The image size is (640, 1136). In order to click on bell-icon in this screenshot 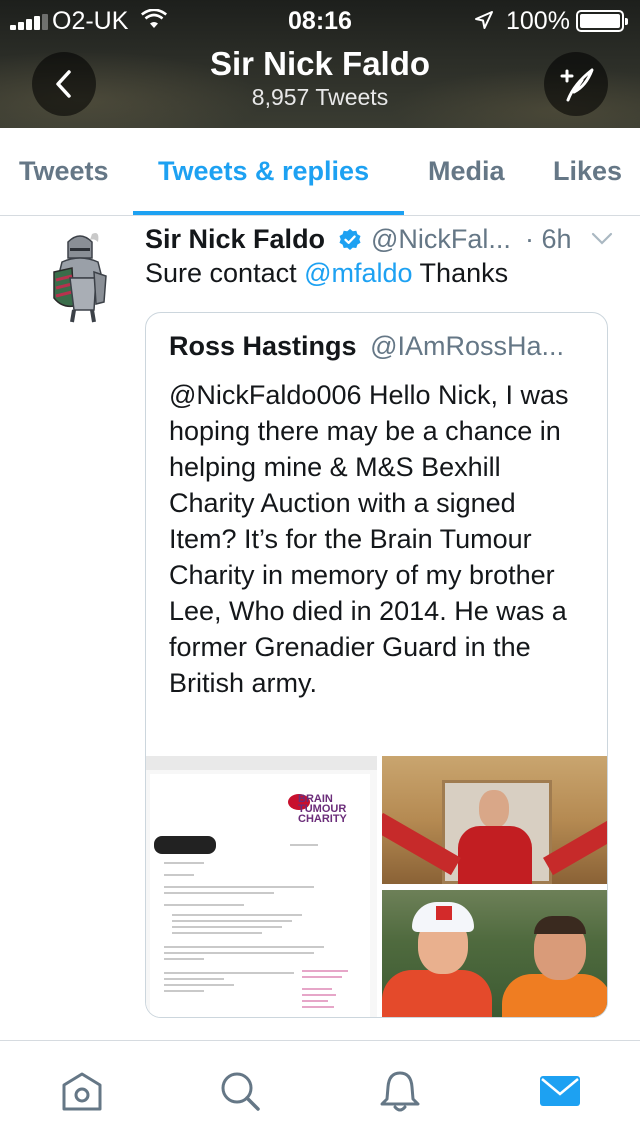, I will do `click(400, 1091)`.